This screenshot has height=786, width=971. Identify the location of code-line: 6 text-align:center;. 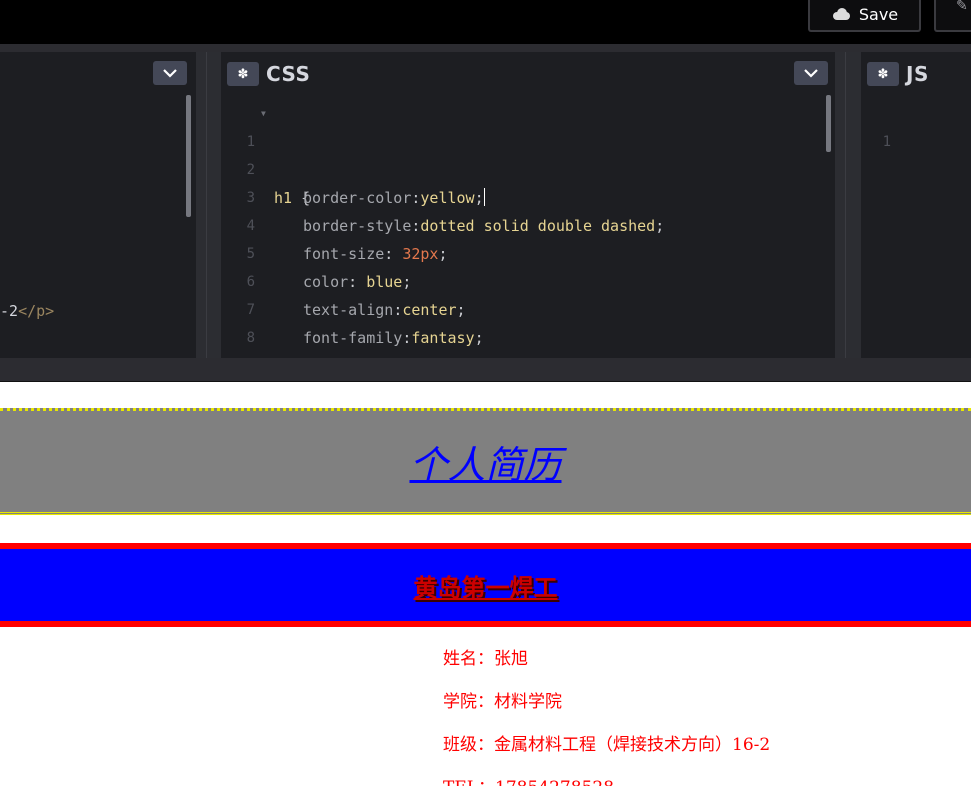
(528, 279).